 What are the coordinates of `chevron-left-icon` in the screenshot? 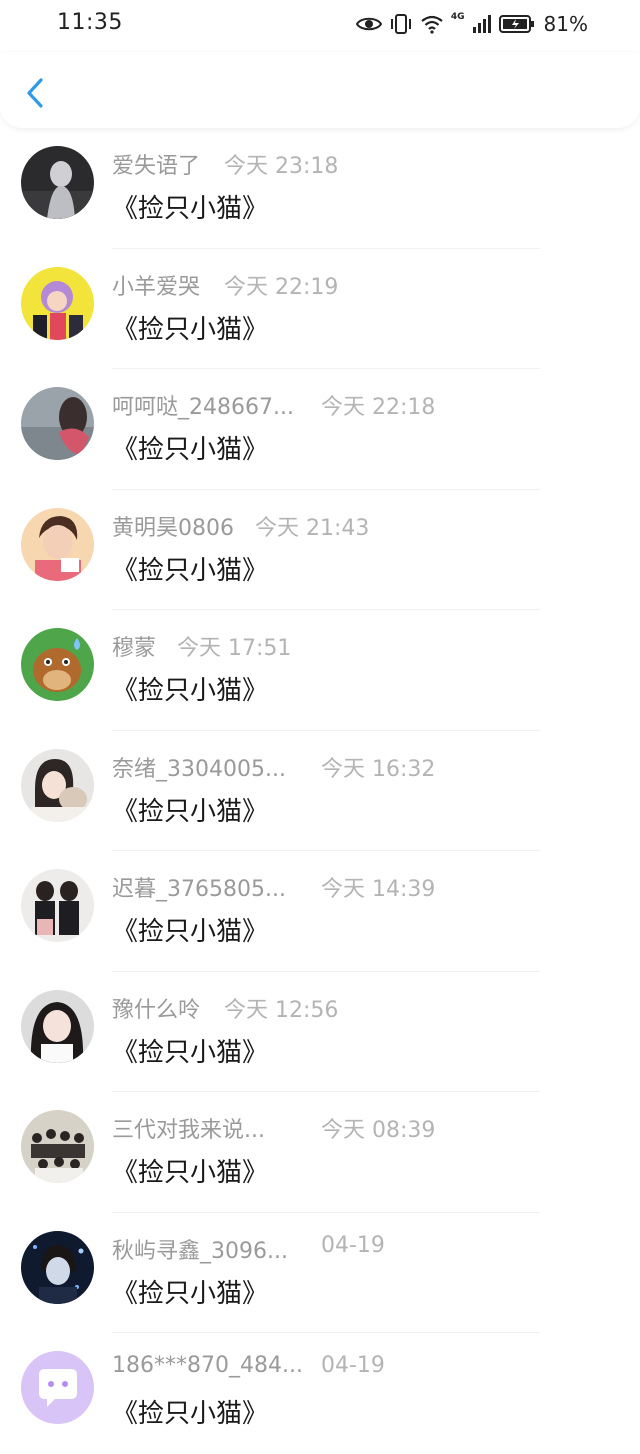 It's located at (35, 93).